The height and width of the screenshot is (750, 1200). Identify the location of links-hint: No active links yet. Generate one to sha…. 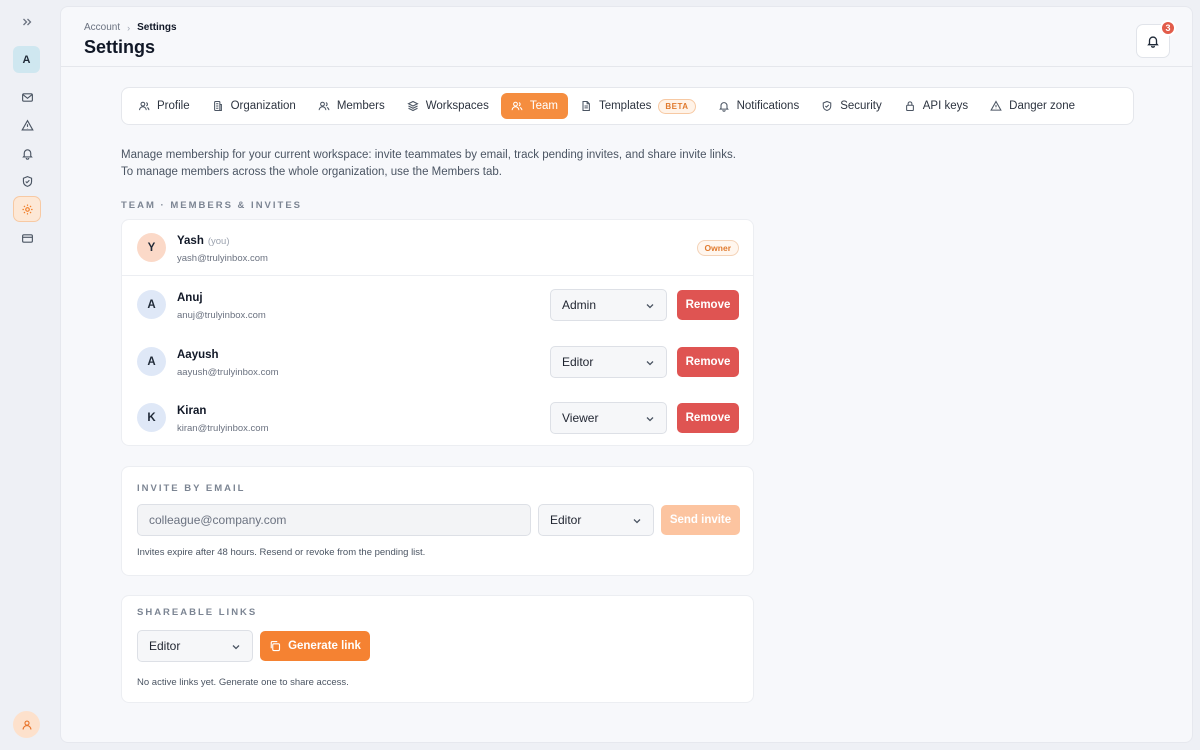
(243, 682).